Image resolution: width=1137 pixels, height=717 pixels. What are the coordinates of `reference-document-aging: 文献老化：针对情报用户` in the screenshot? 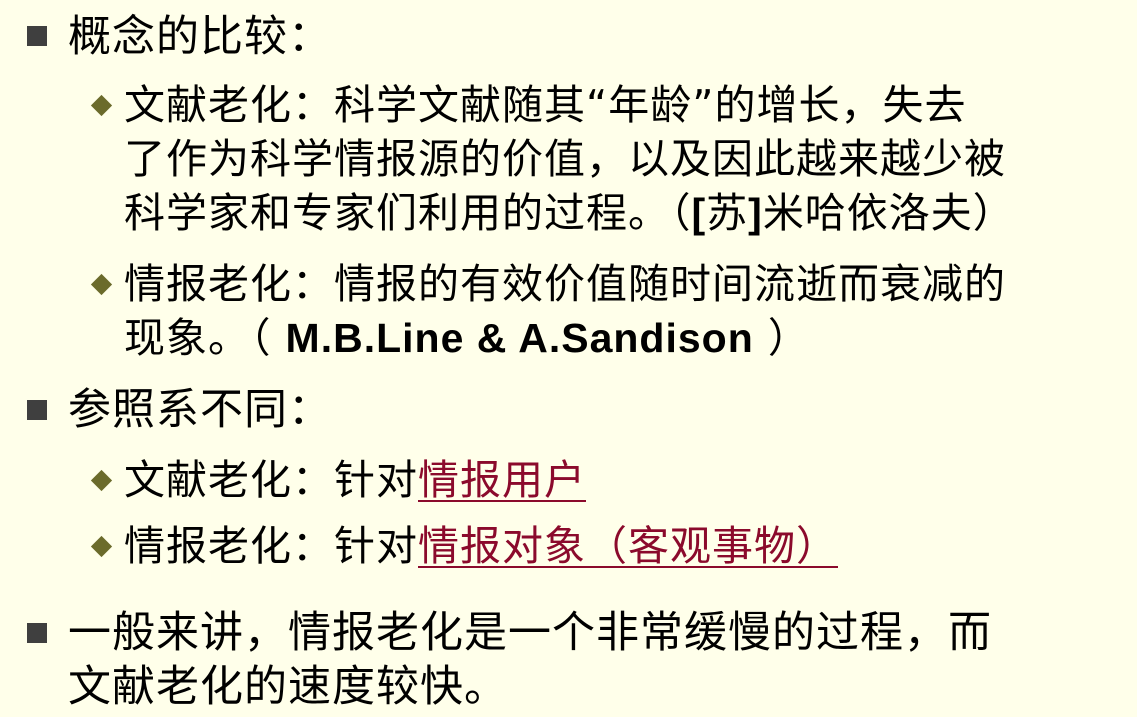 It's located at (355, 480).